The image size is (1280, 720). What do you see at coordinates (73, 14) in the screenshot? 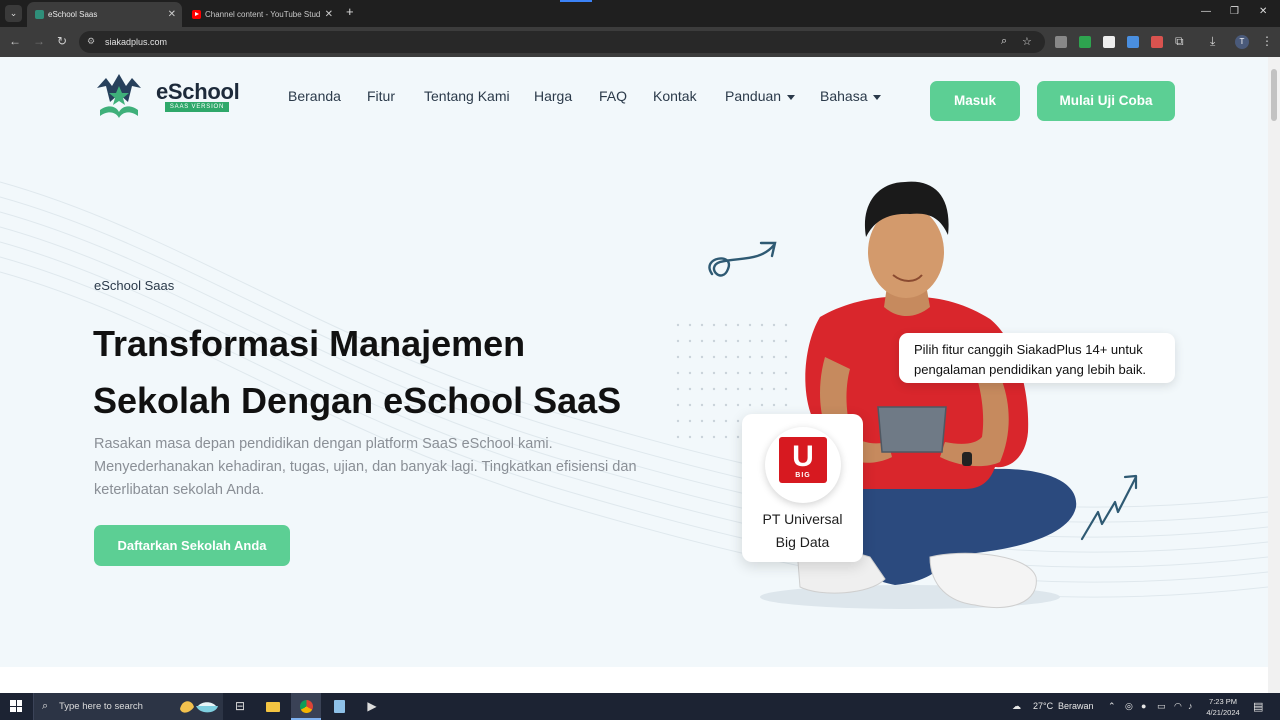
I see `tab-title: eSchool Saas` at bounding box center [73, 14].